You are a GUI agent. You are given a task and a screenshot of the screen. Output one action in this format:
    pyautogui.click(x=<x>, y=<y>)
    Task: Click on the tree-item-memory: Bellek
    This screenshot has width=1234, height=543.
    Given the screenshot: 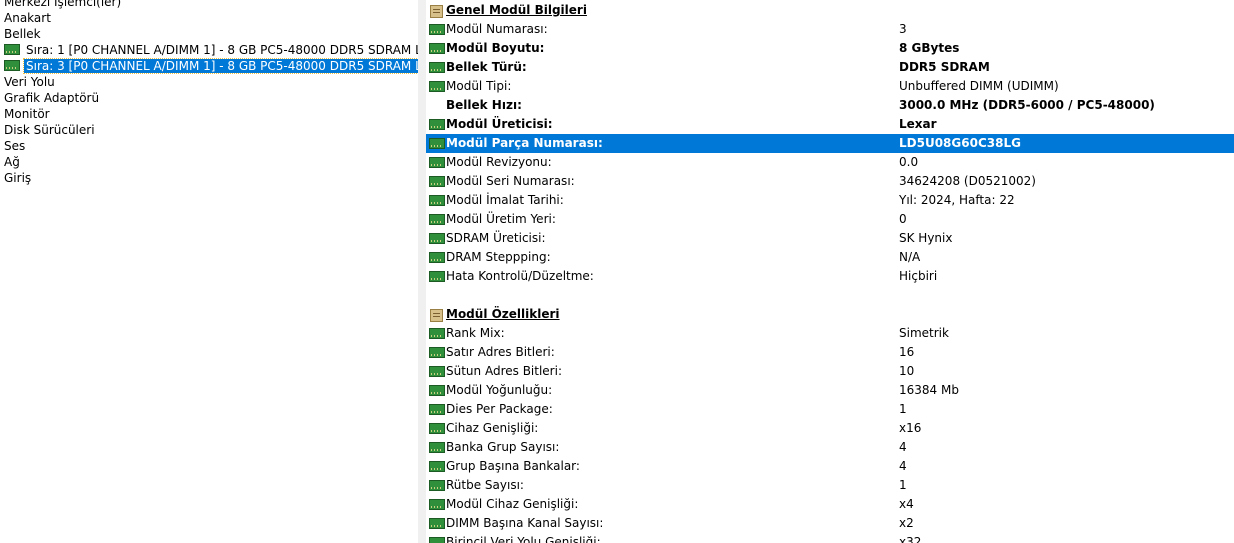 What is the action you would take?
    pyautogui.click(x=22, y=34)
    